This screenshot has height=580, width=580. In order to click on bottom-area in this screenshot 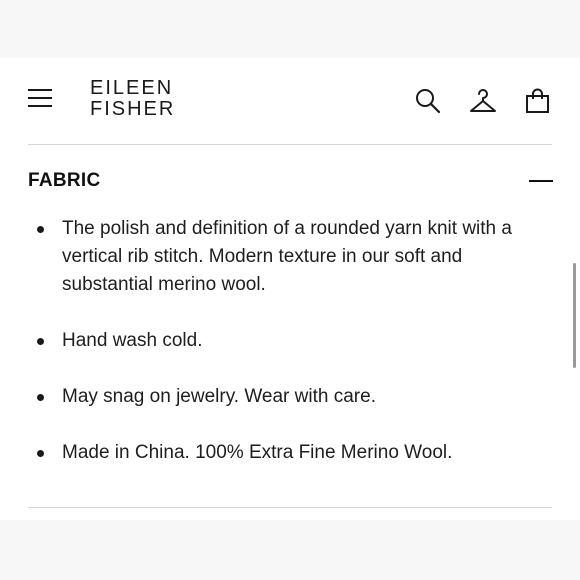, I will do `click(290, 550)`.